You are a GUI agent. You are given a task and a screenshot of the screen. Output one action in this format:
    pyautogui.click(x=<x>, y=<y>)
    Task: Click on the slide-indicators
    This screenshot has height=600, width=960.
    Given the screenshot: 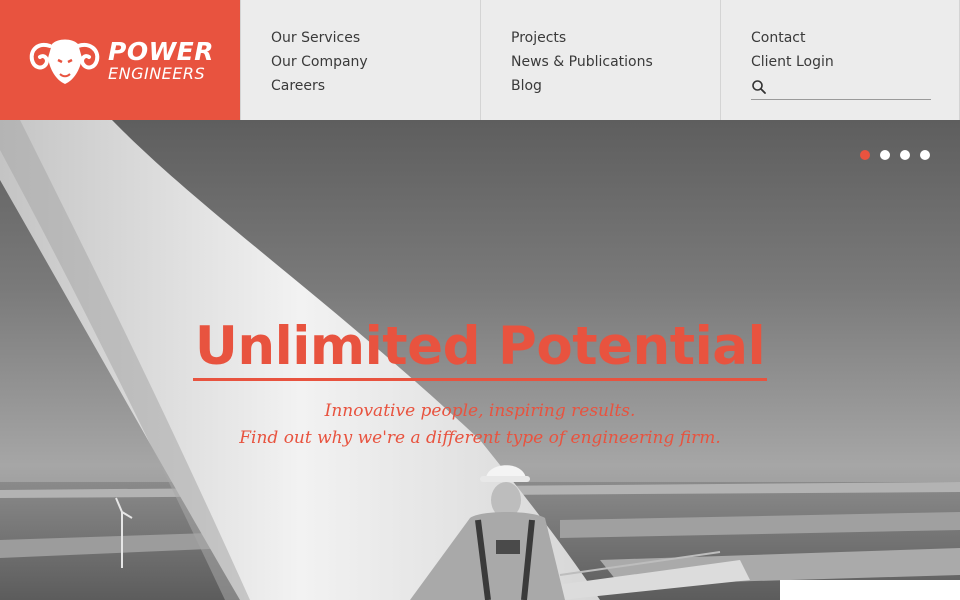 What is the action you would take?
    pyautogui.click(x=895, y=155)
    